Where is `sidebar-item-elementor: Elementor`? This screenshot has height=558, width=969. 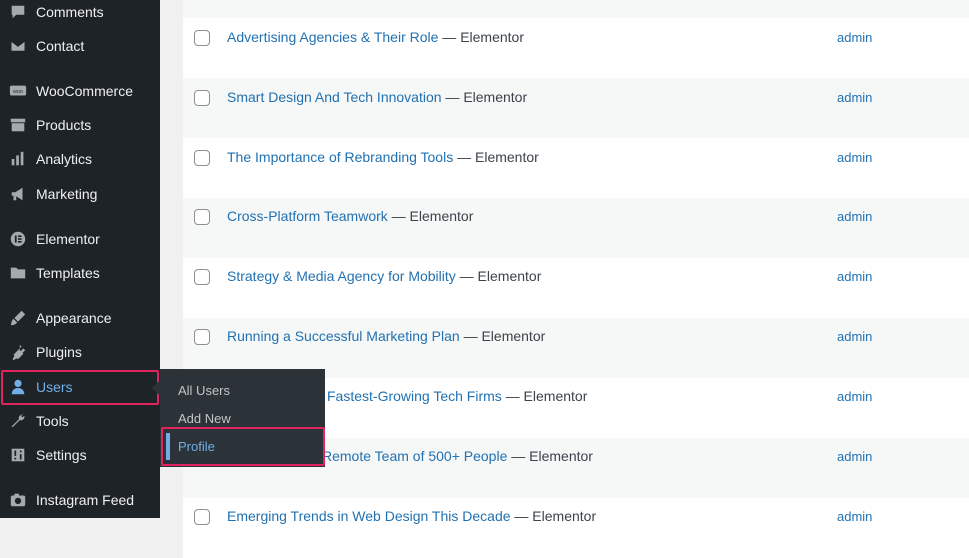
sidebar-item-elementor: Elementor is located at coordinates (80, 239).